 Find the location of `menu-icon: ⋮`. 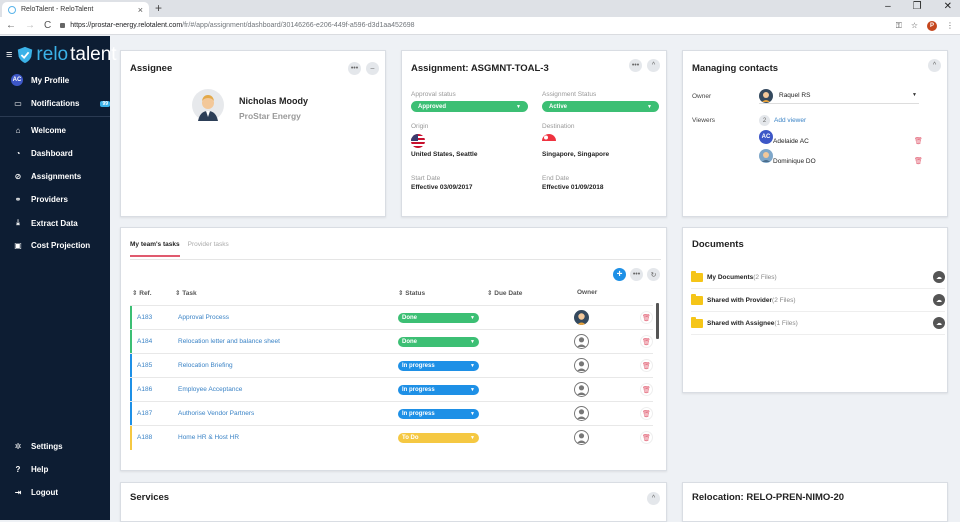

menu-icon: ⋮ is located at coordinates (950, 25).